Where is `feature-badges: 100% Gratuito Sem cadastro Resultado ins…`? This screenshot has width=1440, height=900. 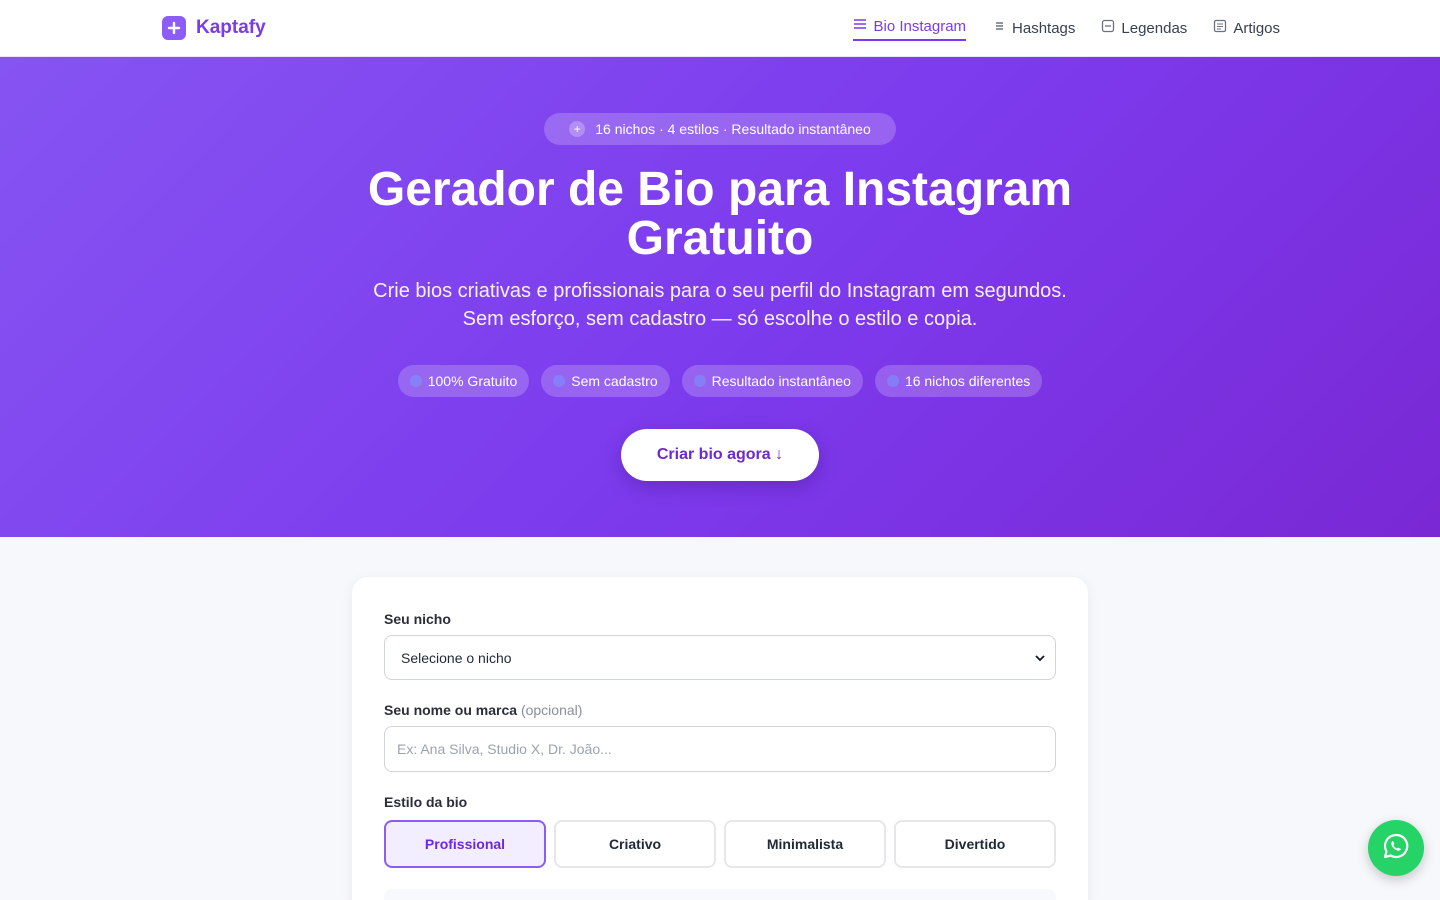
feature-badges: 100% Gratuito Sem cadastro Resultado ins… is located at coordinates (720, 381).